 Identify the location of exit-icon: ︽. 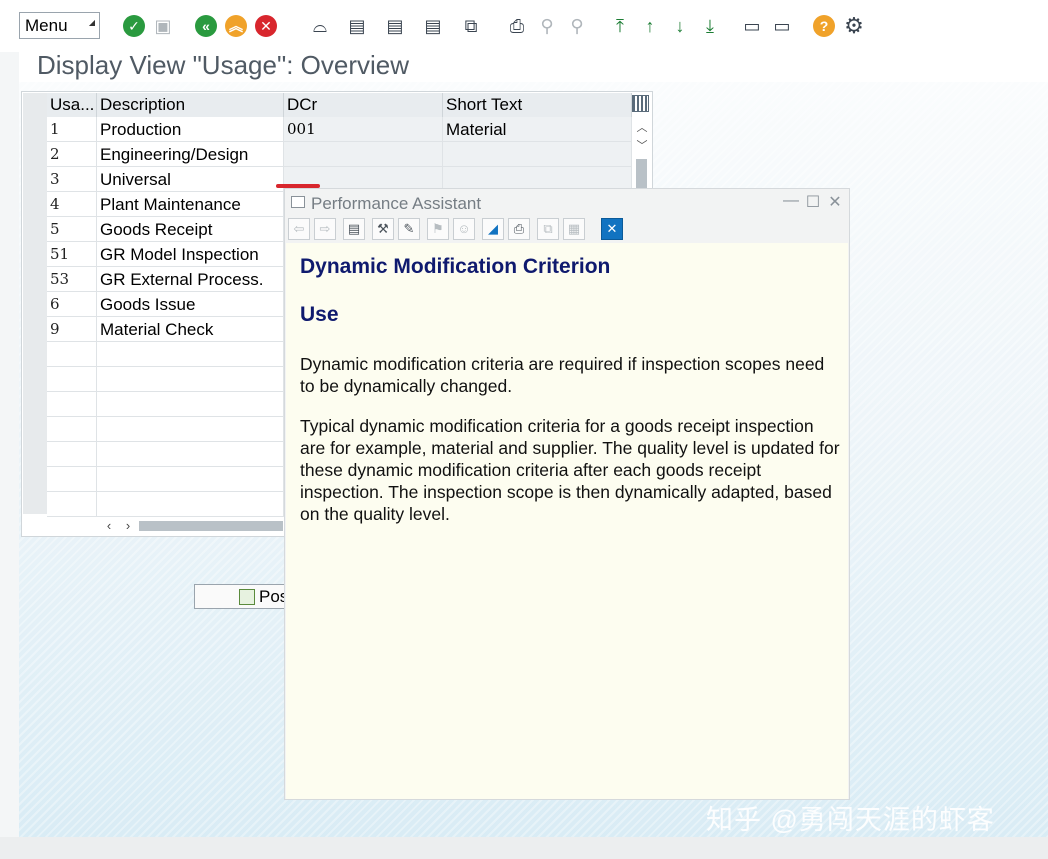
(236, 26).